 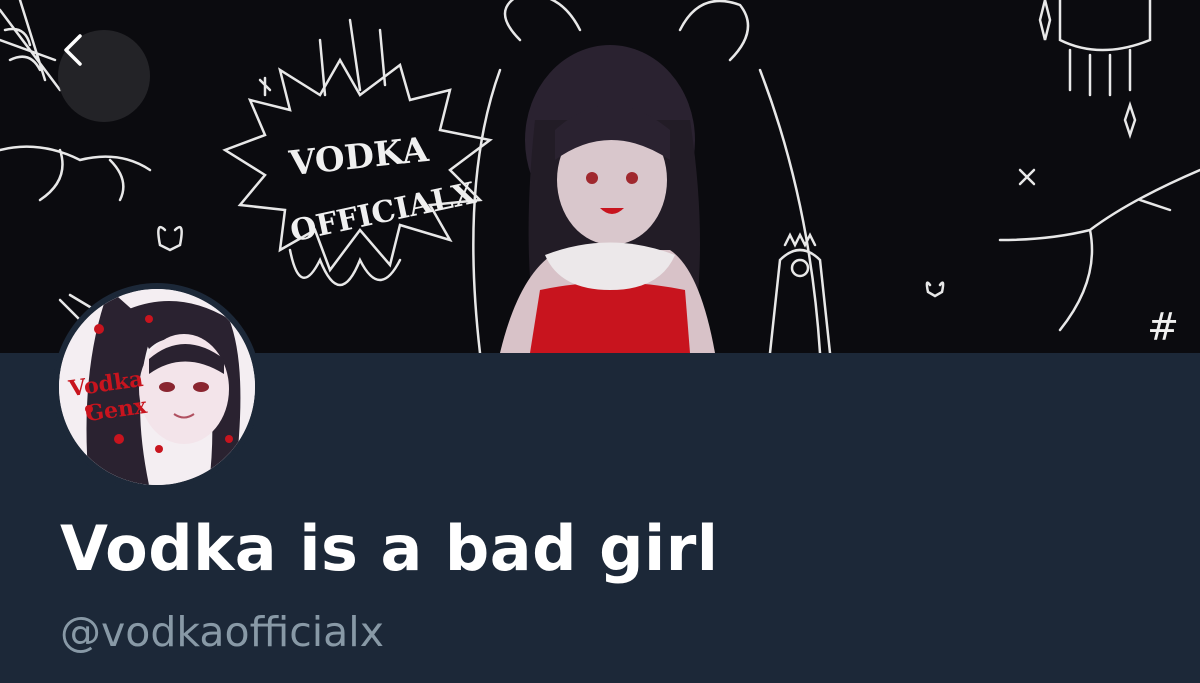 What do you see at coordinates (222, 632) in the screenshot?
I see `profile-handle: @vodkaofficialx` at bounding box center [222, 632].